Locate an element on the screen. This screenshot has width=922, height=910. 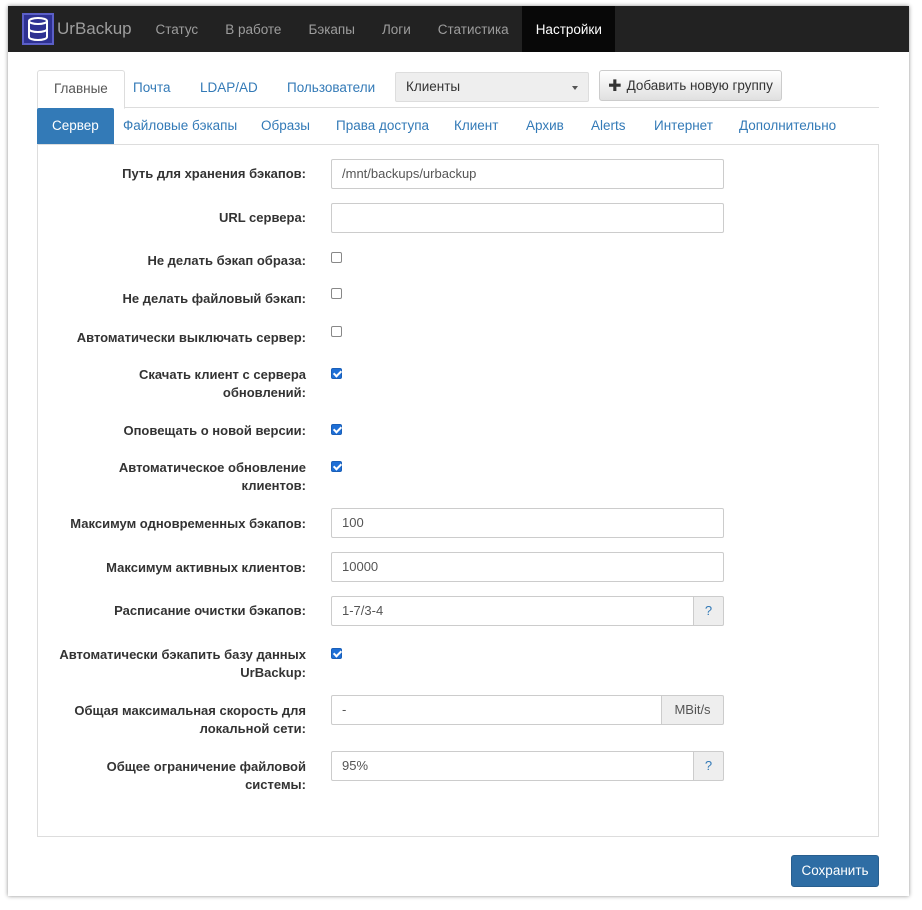
download-client-label-line2: обновлений: is located at coordinates (264, 392).